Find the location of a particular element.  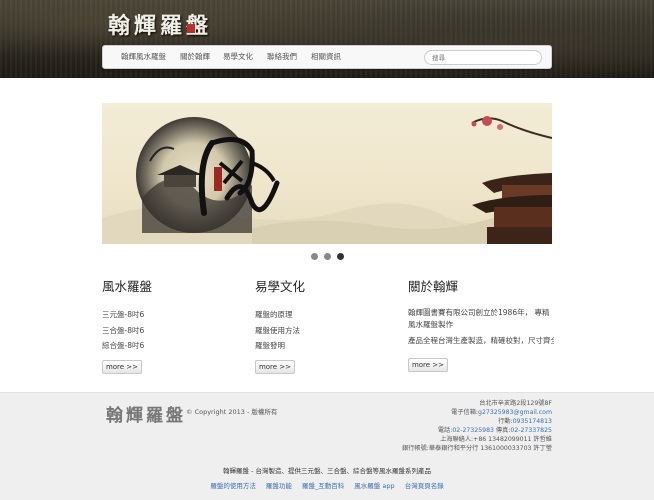

logo-seal is located at coordinates (191, 28).